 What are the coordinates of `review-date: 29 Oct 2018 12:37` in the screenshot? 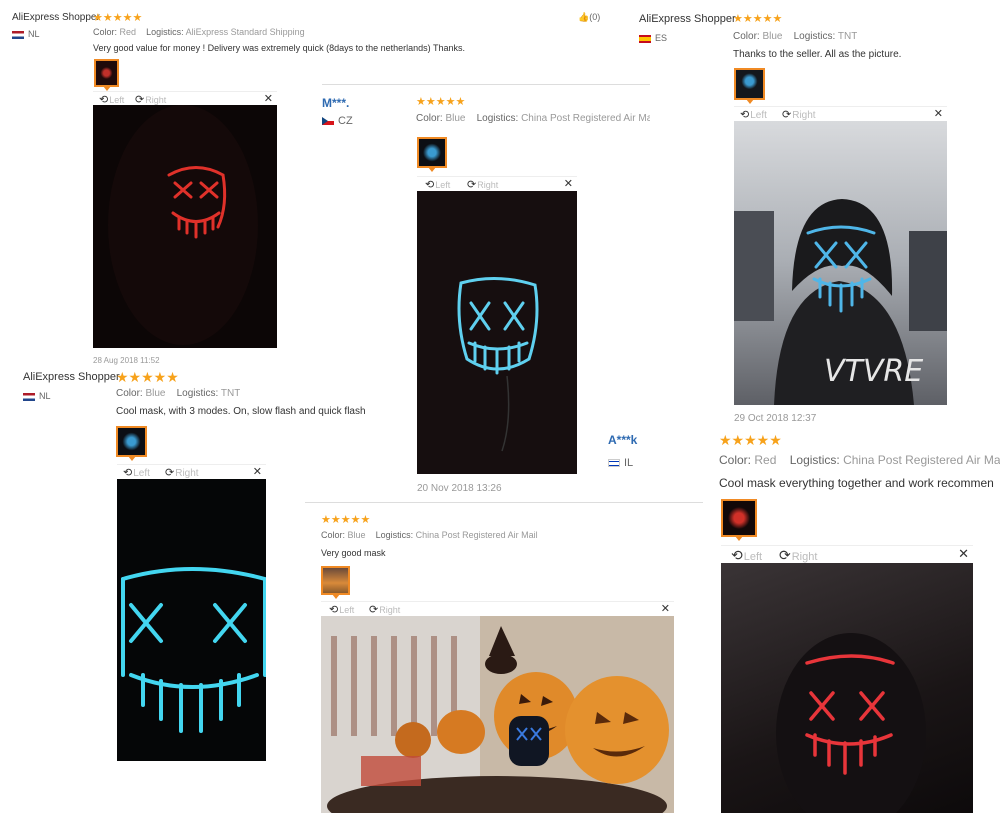 It's located at (775, 418).